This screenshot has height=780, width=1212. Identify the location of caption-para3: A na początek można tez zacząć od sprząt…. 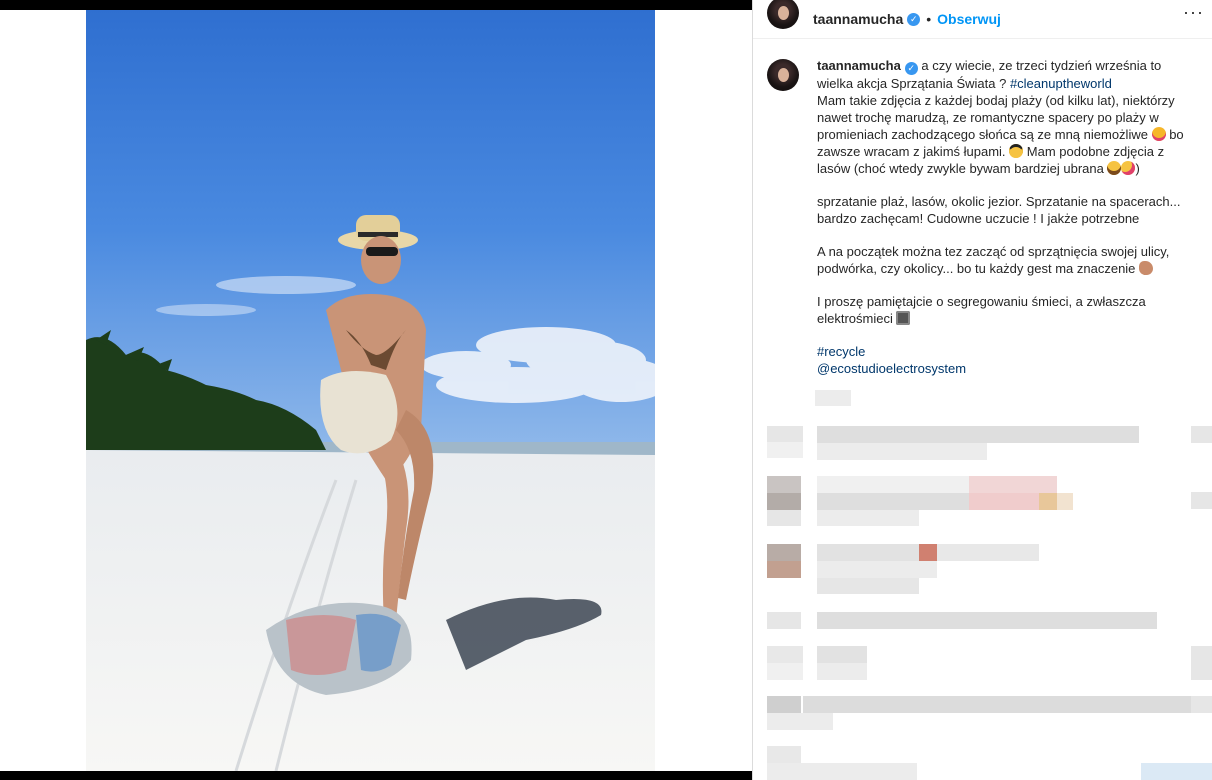
(993, 260).